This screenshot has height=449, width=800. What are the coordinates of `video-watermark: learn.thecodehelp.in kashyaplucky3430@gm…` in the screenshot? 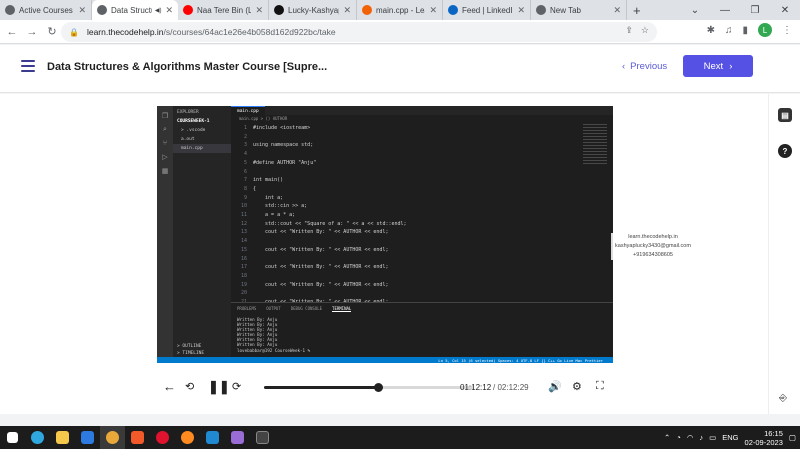 It's located at (653, 246).